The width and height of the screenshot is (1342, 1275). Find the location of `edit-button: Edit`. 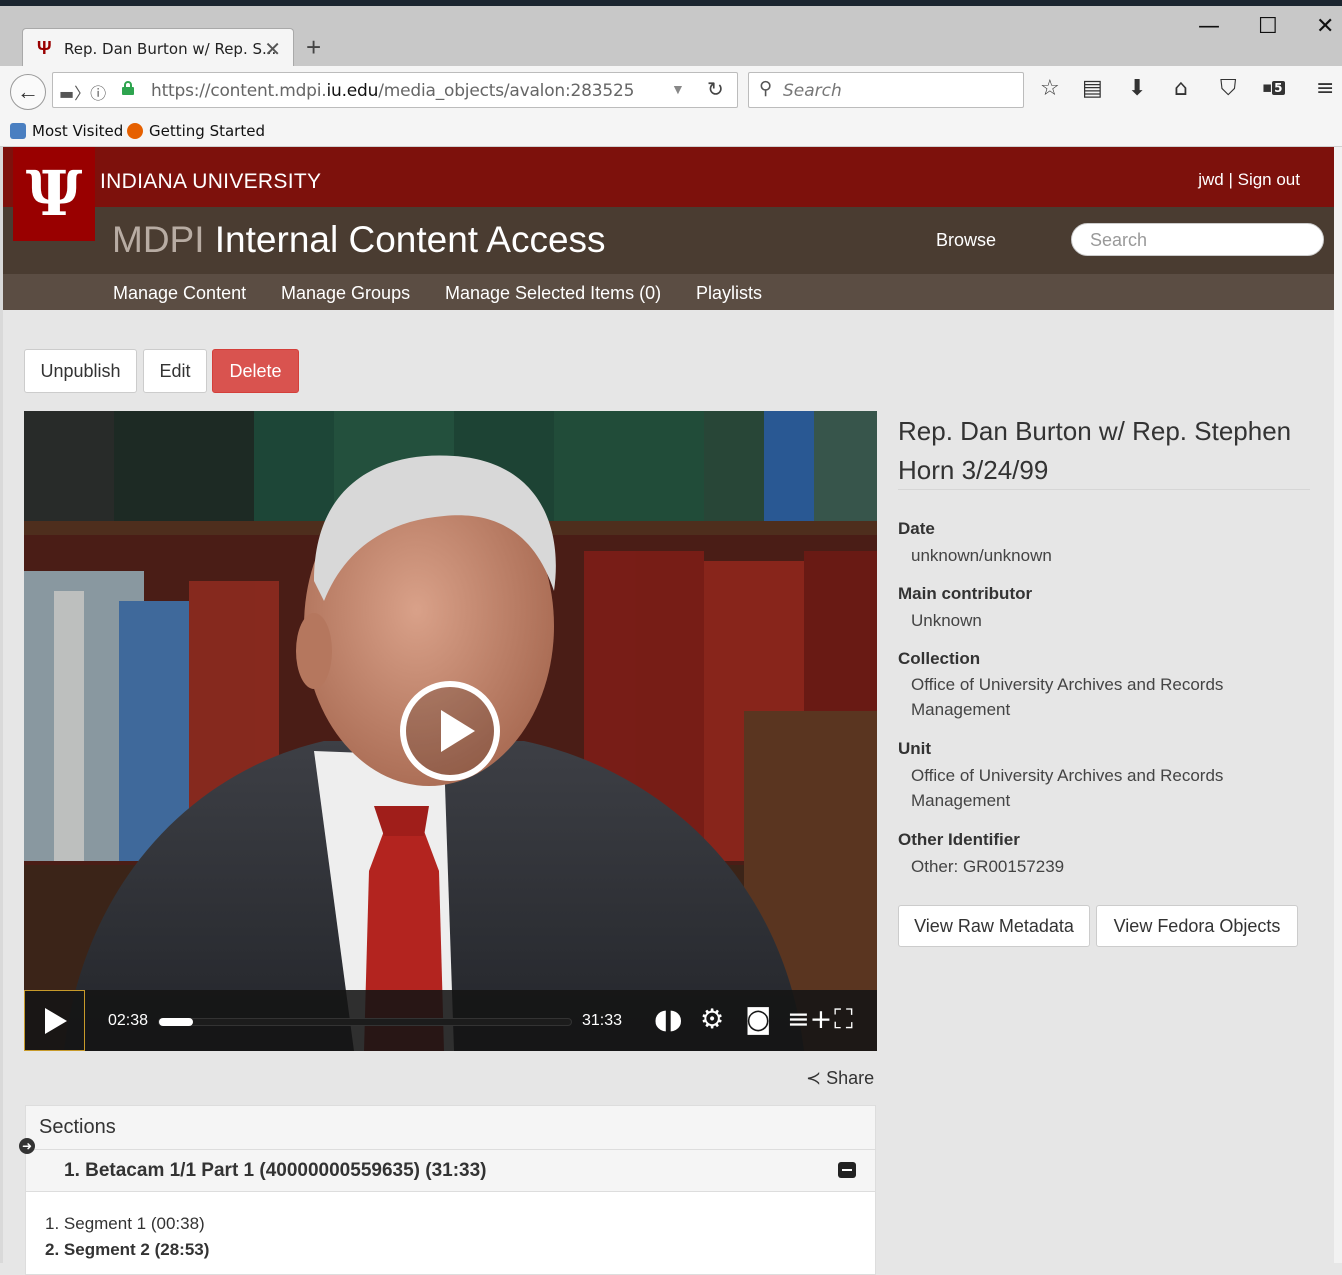

edit-button: Edit is located at coordinates (175, 371).